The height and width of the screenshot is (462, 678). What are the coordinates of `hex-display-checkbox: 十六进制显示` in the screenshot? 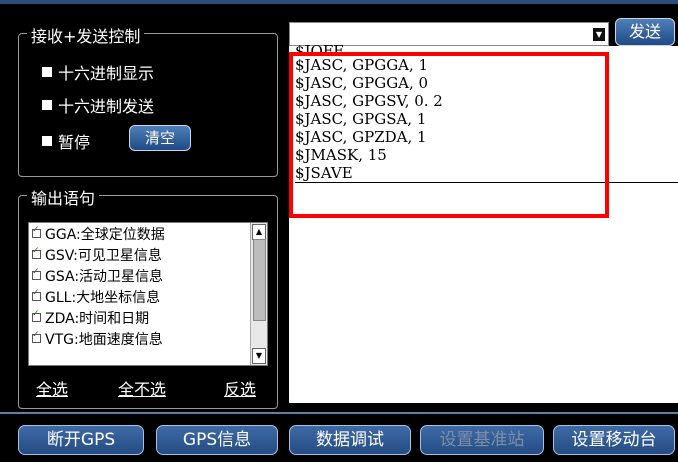 It's located at (98, 72).